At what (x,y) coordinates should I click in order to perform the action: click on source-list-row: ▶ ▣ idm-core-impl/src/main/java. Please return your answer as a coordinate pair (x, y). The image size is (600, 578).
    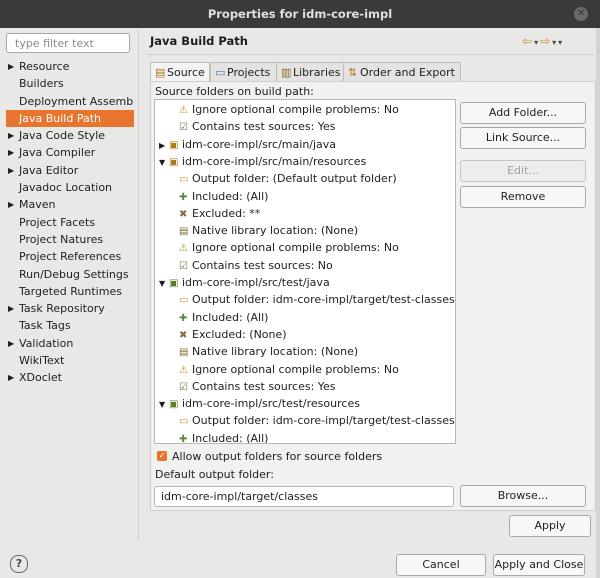
    Looking at the image, I should click on (247, 144).